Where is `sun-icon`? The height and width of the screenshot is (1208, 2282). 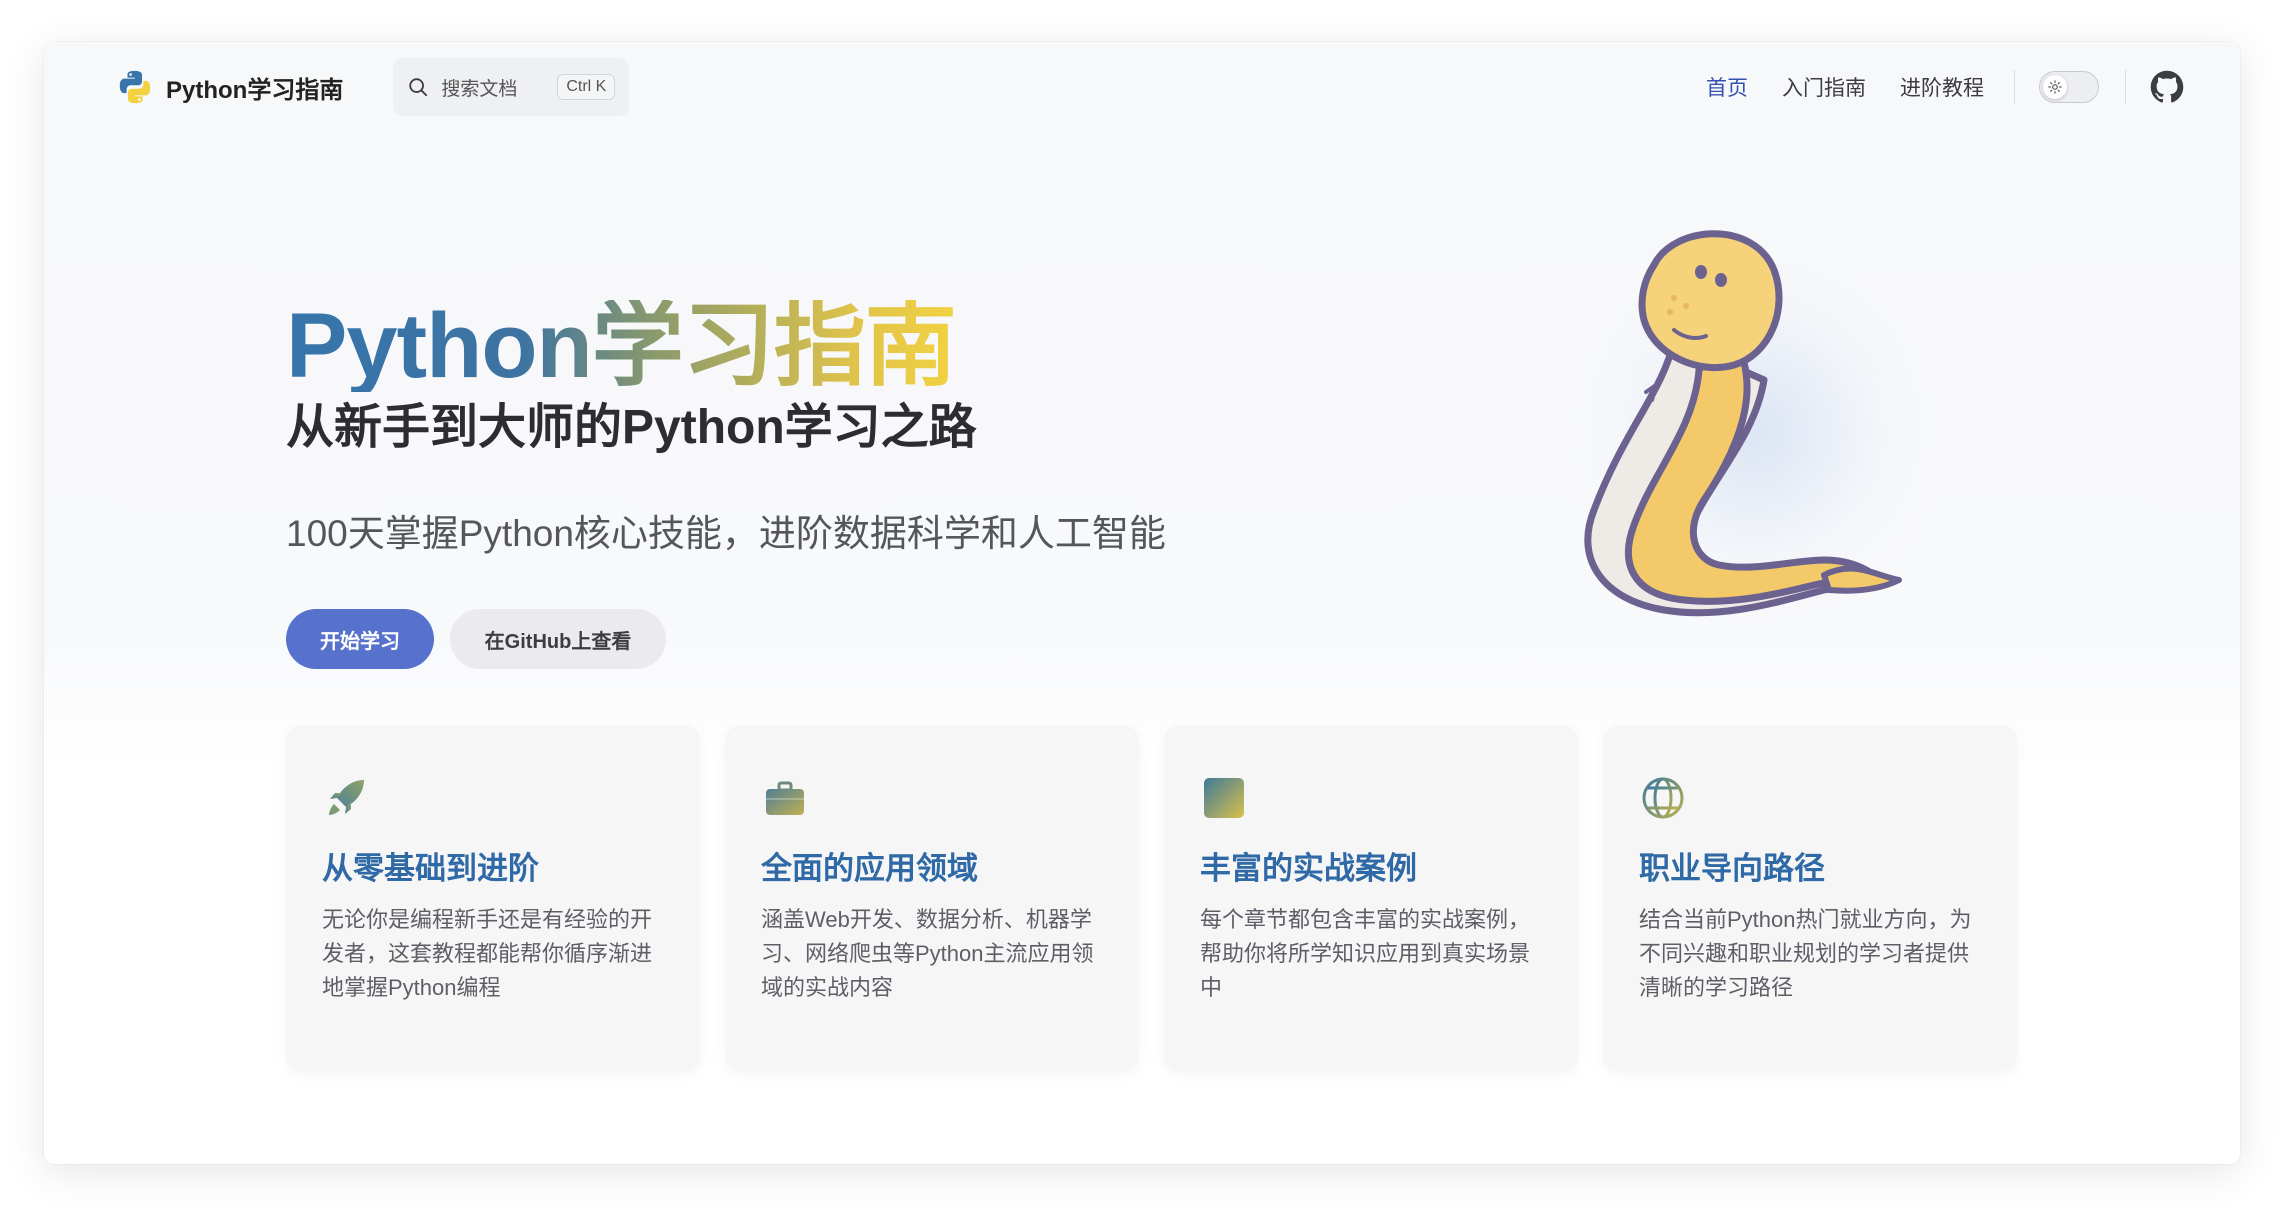
sun-icon is located at coordinates (2055, 87).